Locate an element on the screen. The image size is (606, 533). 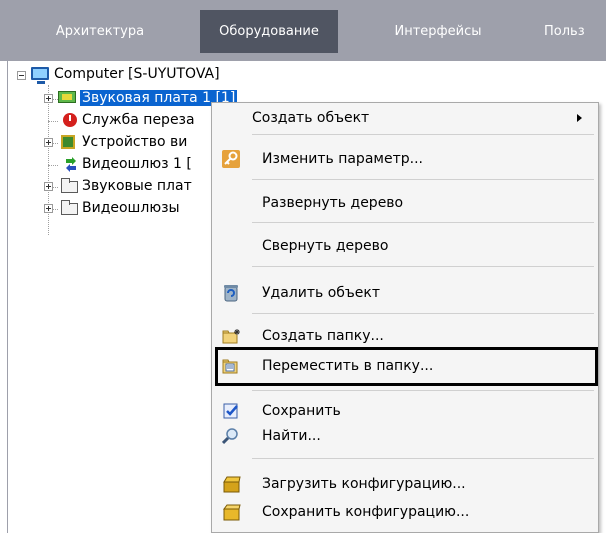
tree-item-video-gateways-folder: Видеошлюзы is located at coordinates (131, 208).